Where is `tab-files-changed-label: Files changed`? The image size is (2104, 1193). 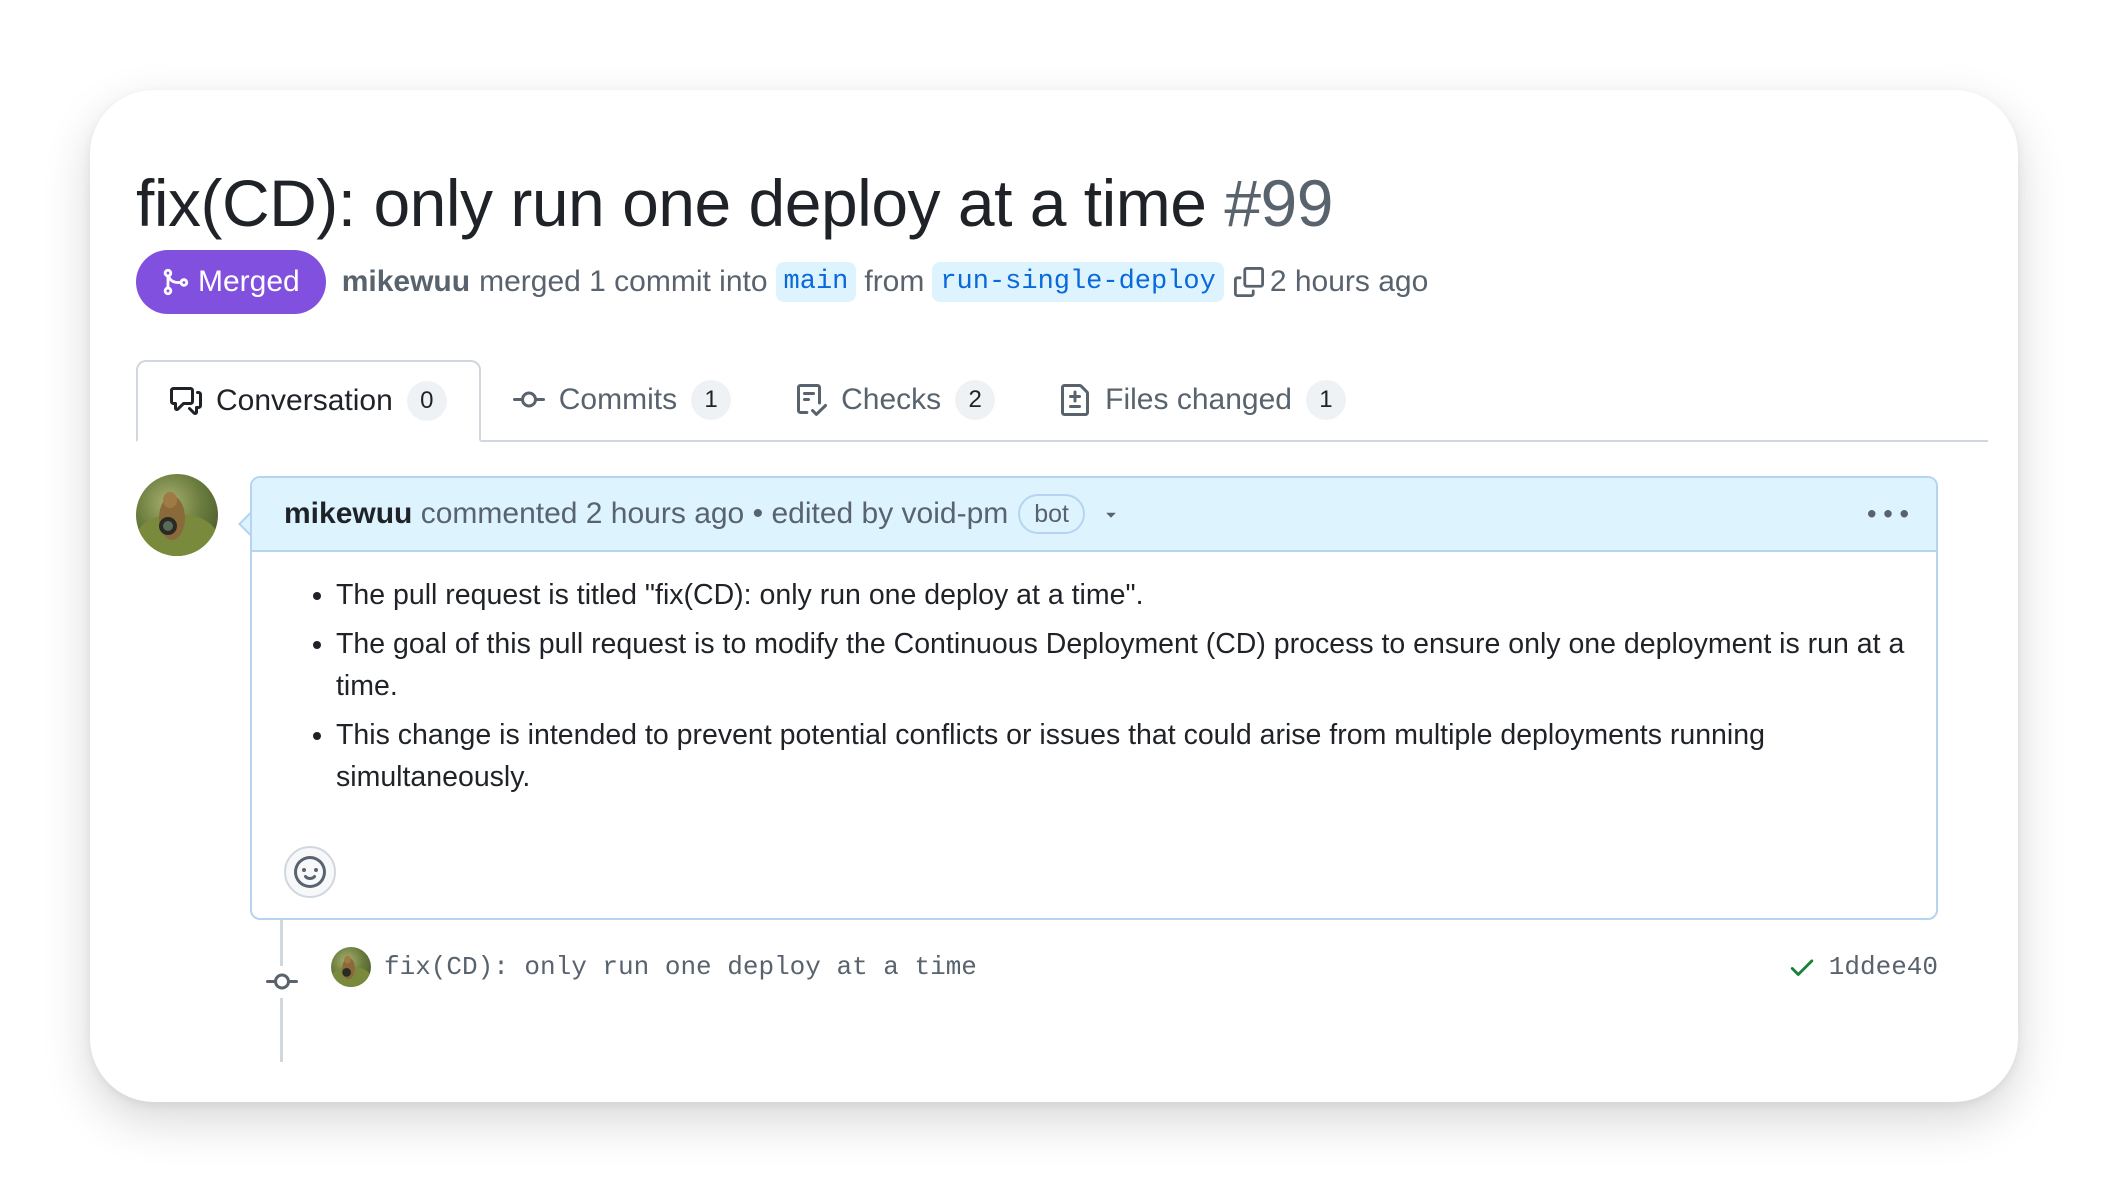
tab-files-changed-label: Files changed is located at coordinates (1198, 399).